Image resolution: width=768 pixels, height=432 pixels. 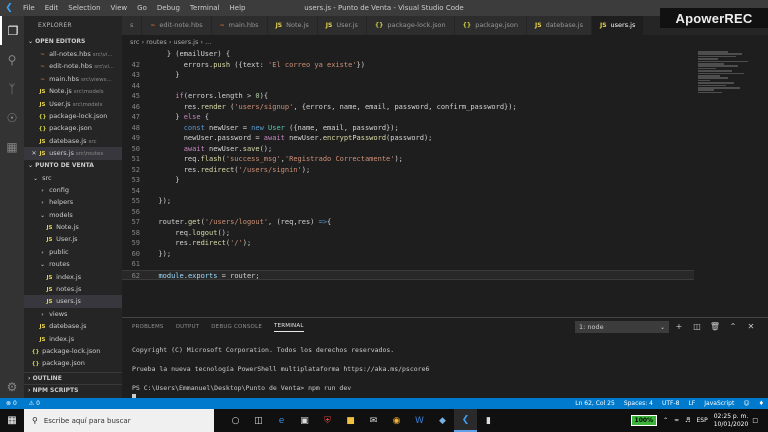 I want to click on menu-terminal: Terminal, so click(x=205, y=8).